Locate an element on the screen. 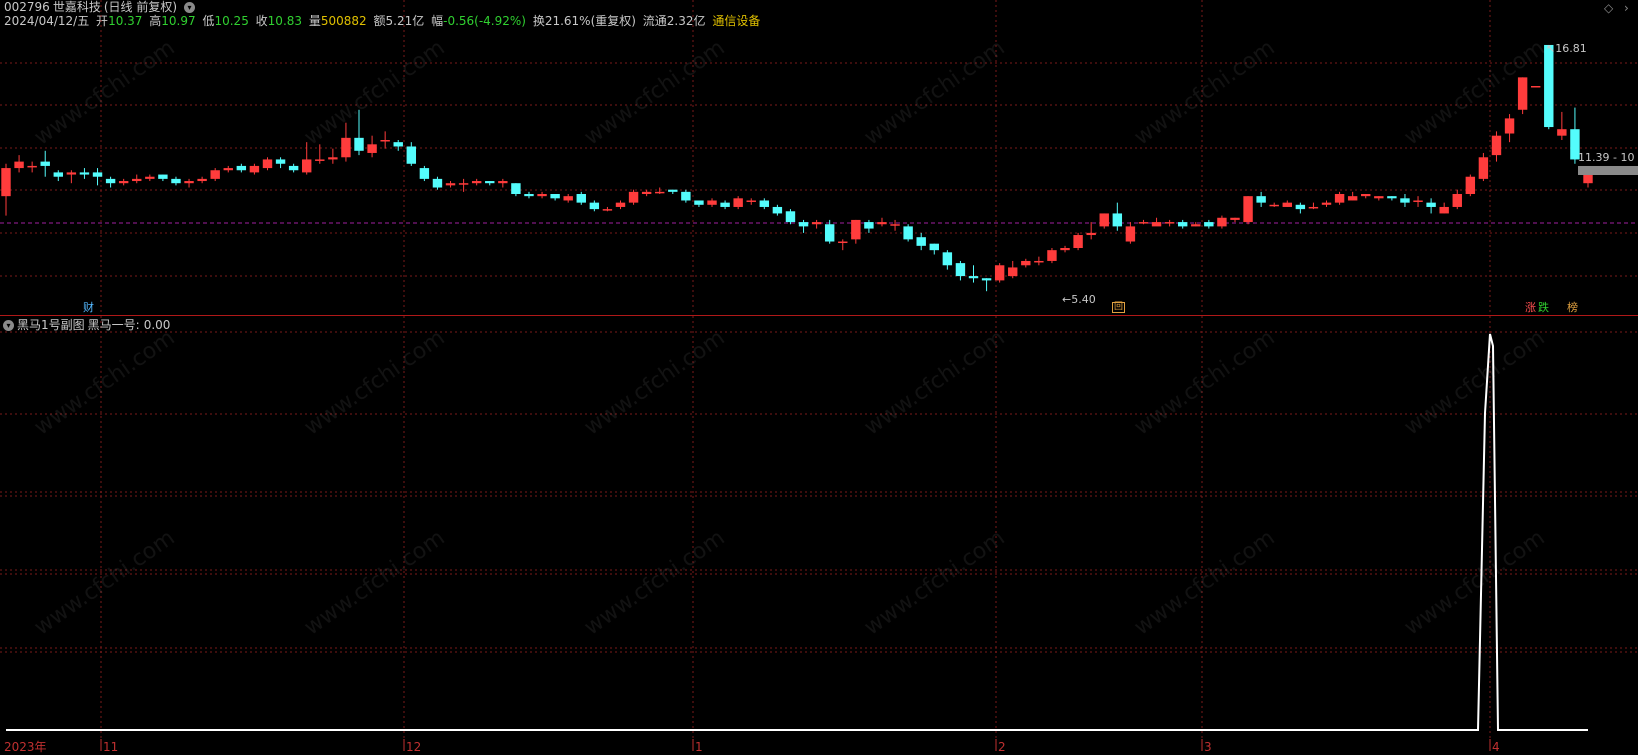  rank-badge: 榜 is located at coordinates (1572, 307).